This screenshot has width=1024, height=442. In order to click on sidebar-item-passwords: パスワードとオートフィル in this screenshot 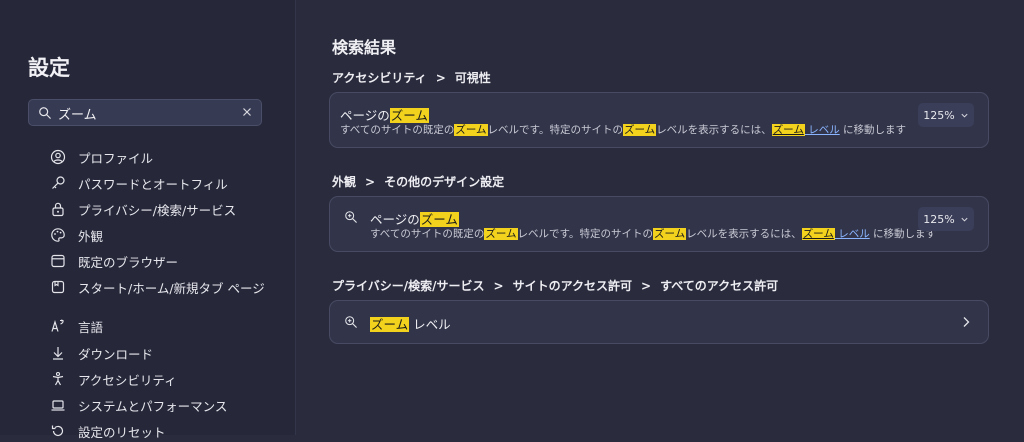, I will do `click(170, 183)`.